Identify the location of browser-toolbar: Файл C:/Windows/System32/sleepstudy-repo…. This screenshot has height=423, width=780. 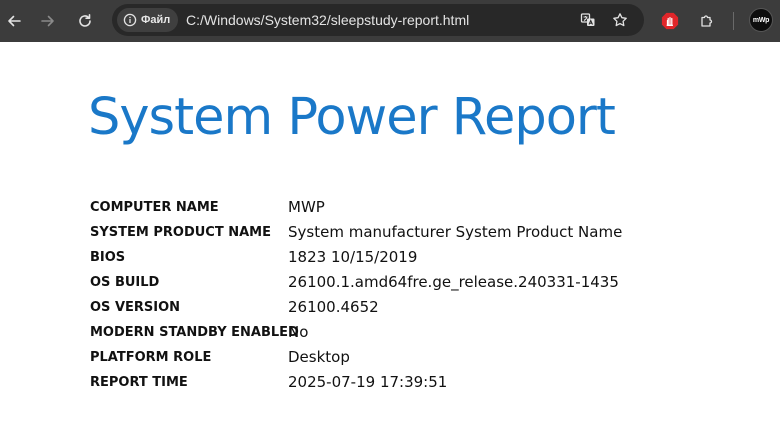
(390, 21).